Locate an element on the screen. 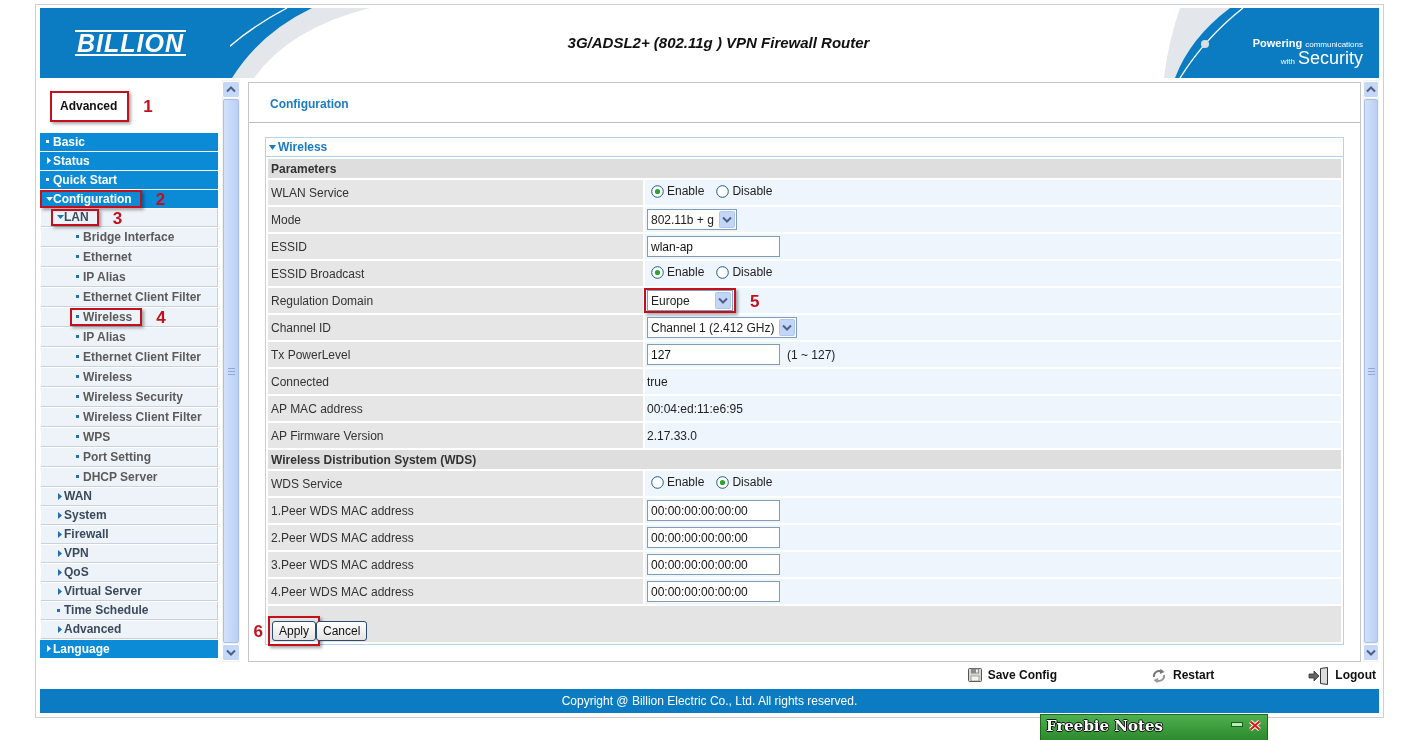 The width and height of the screenshot is (1419, 740). field-label: 2.Peer WDS MAC address is located at coordinates (455, 538).